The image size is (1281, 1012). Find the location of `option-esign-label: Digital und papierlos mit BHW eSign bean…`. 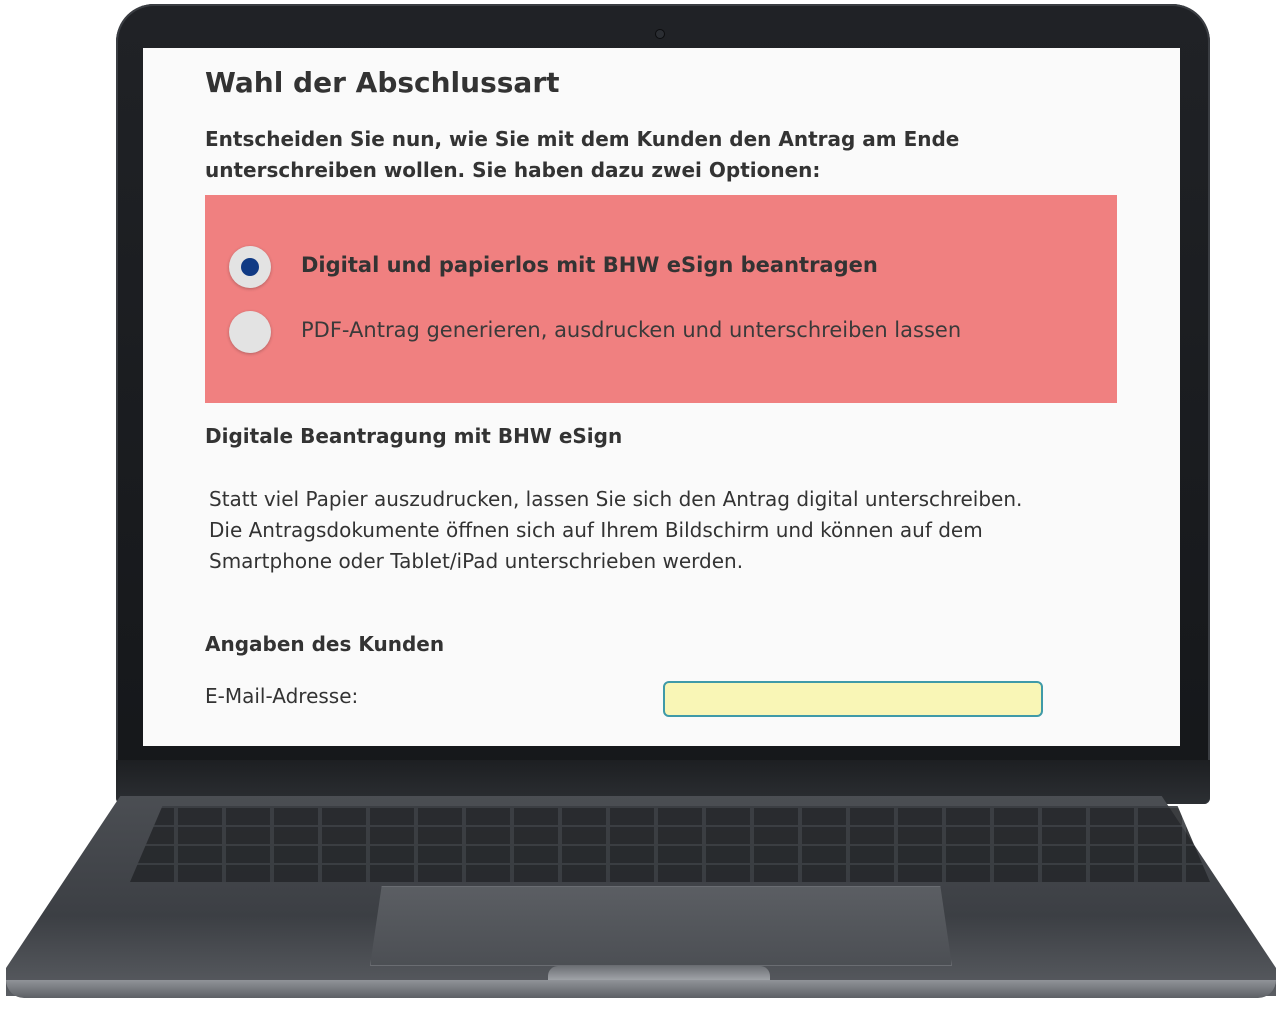

option-esign-label: Digital und papierlos mit BHW eSign bean… is located at coordinates (589, 265).